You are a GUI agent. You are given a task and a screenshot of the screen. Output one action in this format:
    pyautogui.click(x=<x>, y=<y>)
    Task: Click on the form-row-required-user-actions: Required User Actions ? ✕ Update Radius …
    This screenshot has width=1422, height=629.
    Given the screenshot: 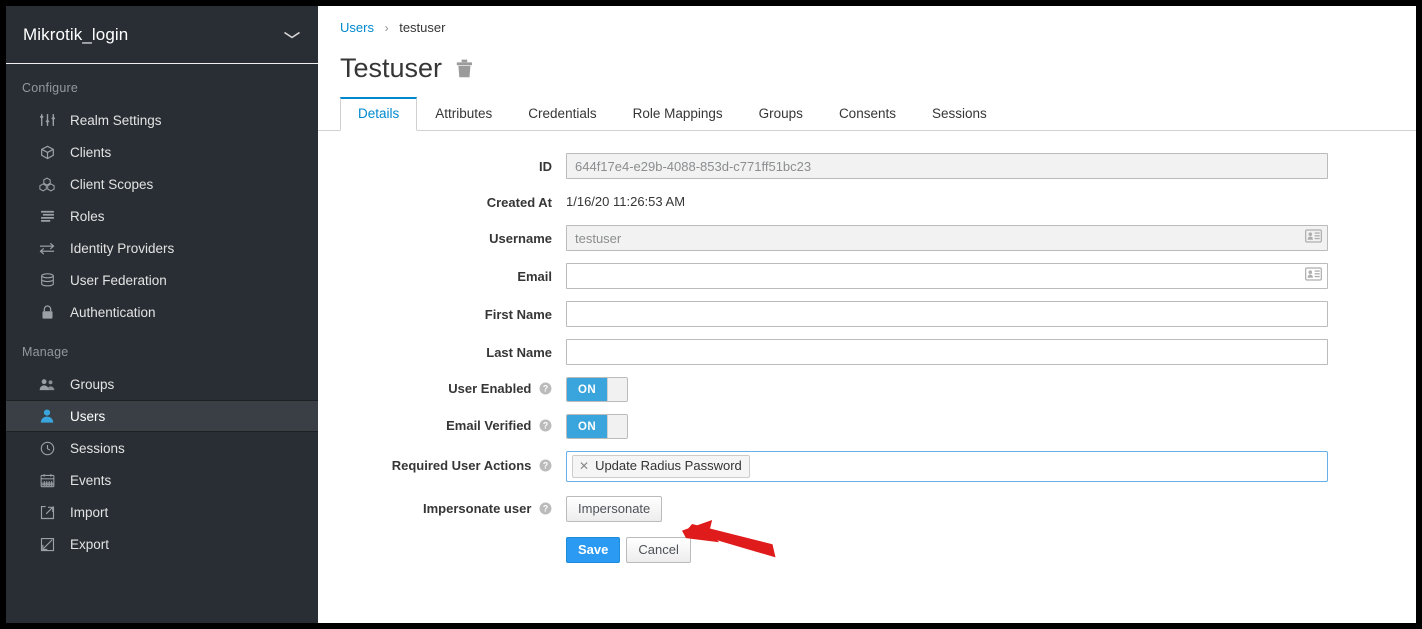 What is the action you would take?
    pyautogui.click(x=867, y=466)
    